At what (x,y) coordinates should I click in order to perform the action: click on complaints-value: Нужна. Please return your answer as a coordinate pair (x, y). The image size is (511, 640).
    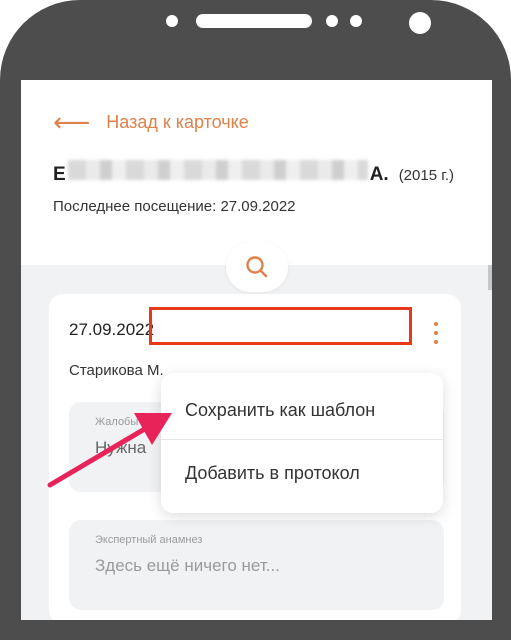
    Looking at the image, I should click on (121, 447).